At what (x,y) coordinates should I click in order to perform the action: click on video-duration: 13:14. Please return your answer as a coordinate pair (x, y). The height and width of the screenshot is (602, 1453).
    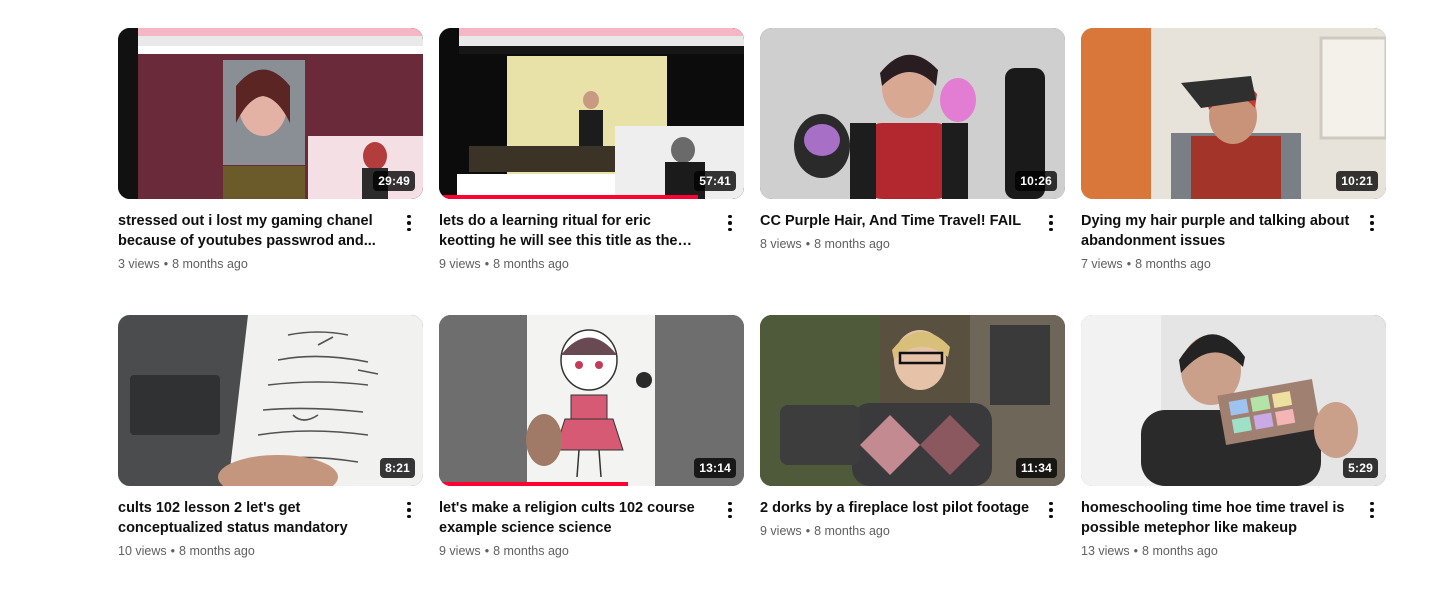
    Looking at the image, I should click on (715, 468).